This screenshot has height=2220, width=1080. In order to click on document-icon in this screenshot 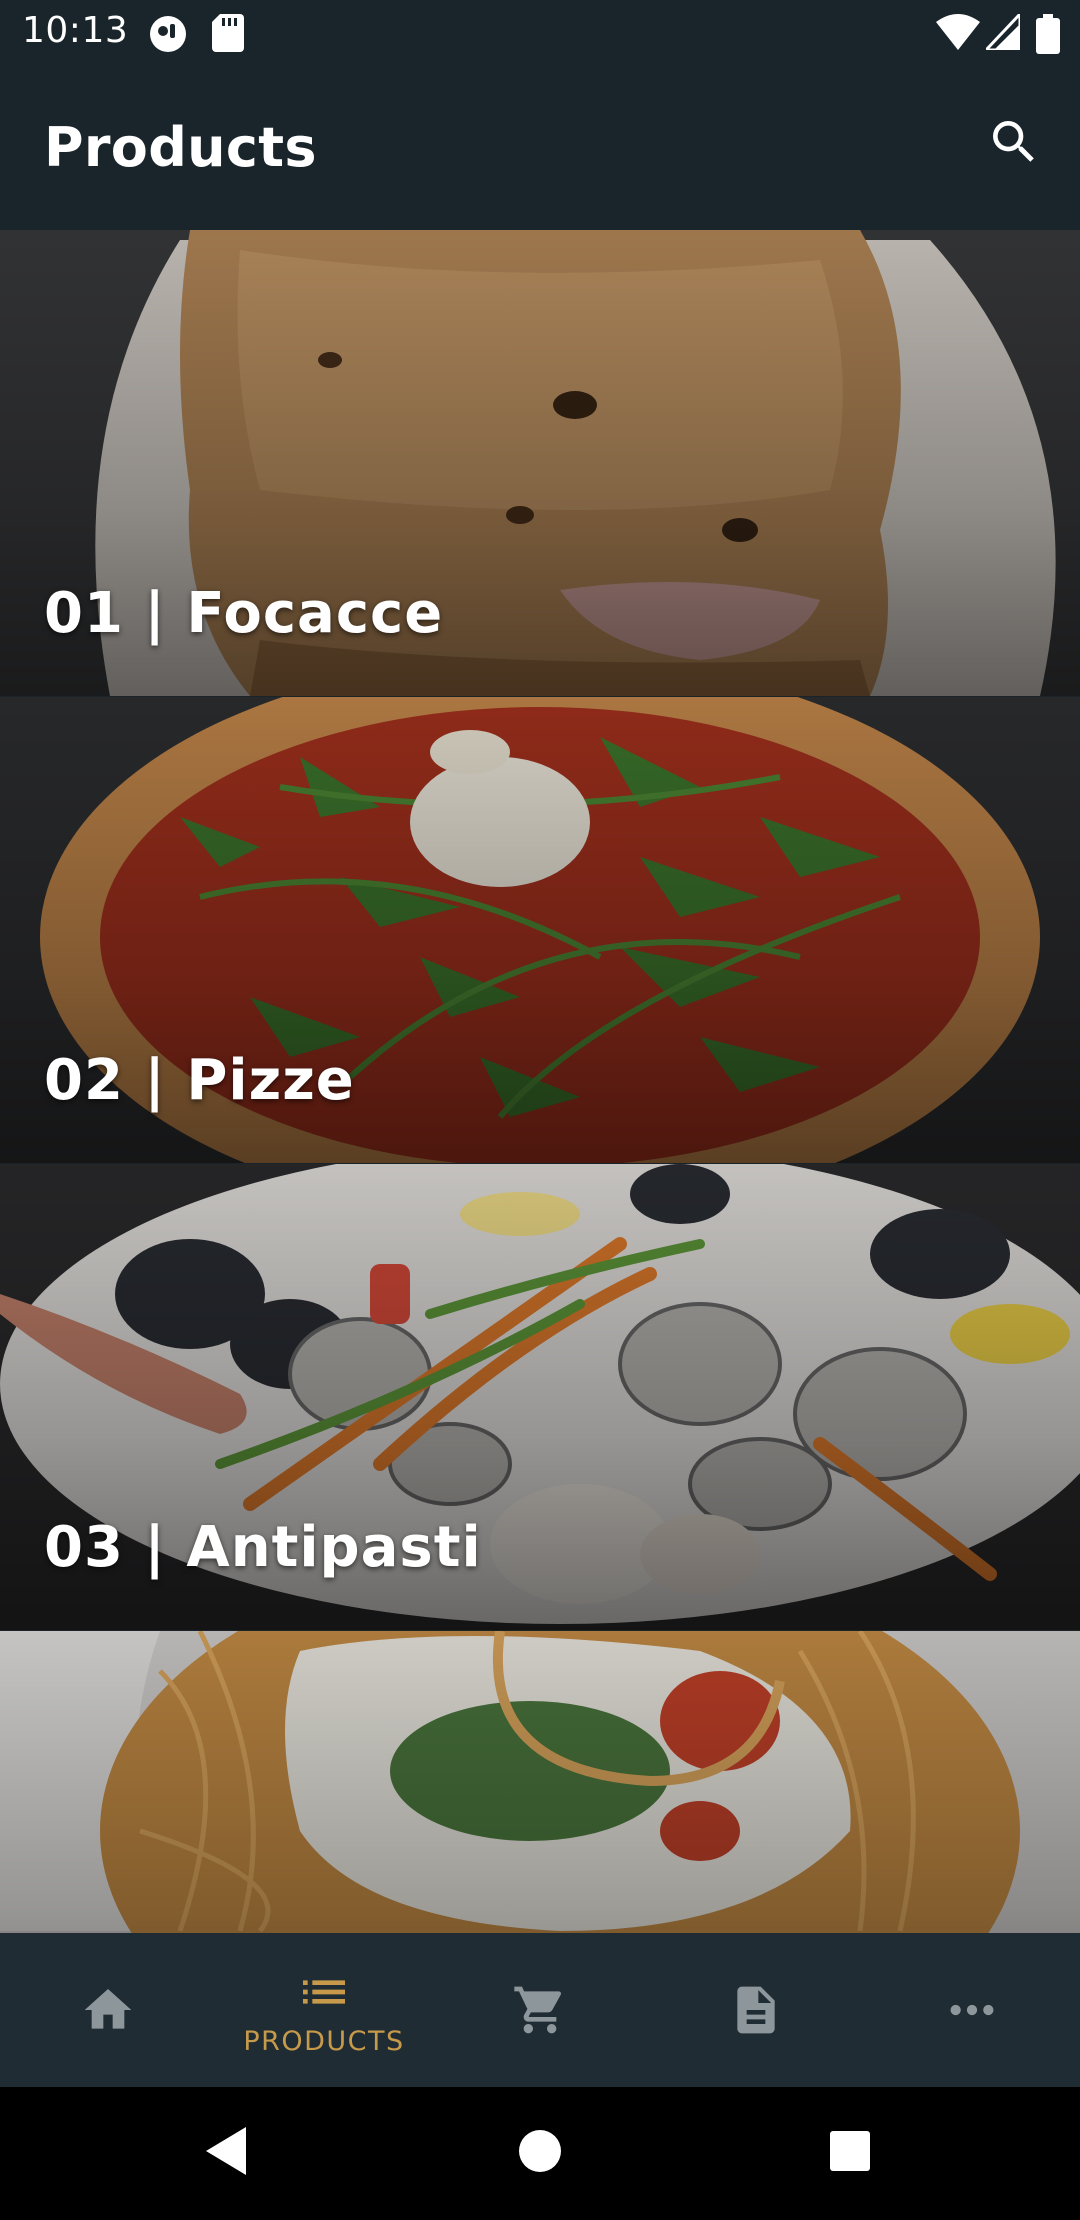, I will do `click(756, 2010)`.